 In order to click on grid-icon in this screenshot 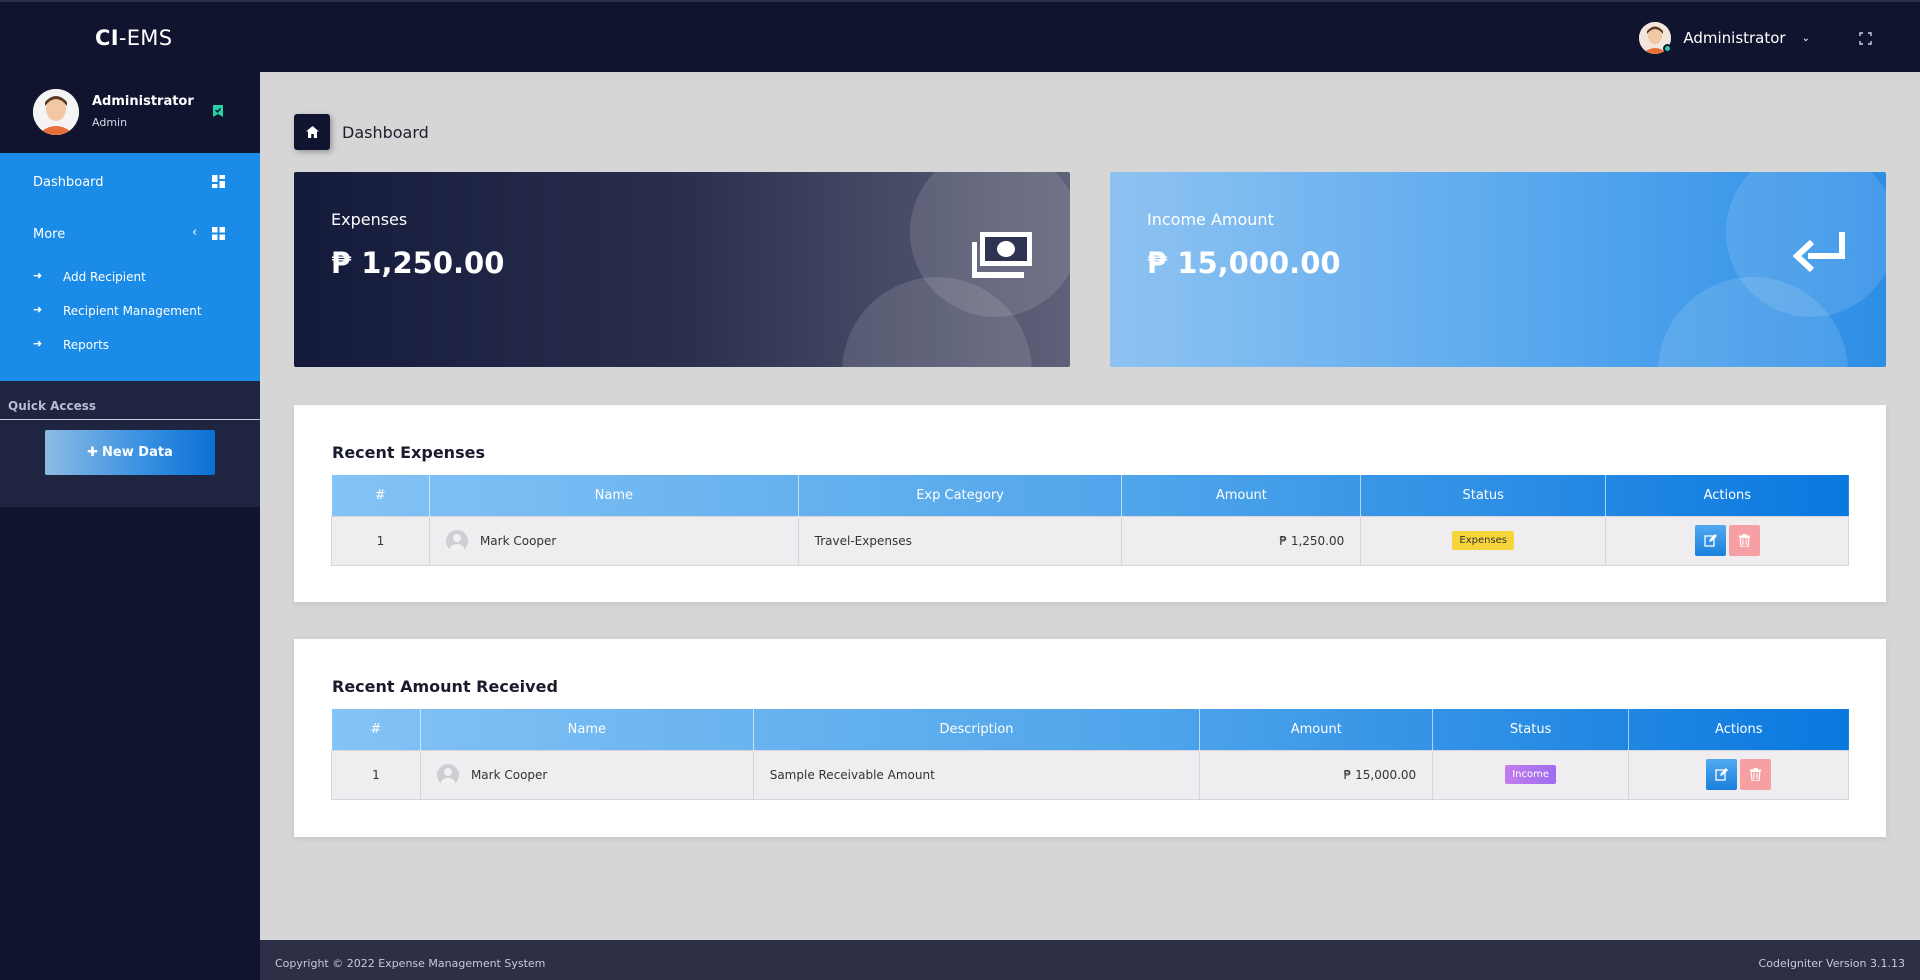, I will do `click(218, 233)`.